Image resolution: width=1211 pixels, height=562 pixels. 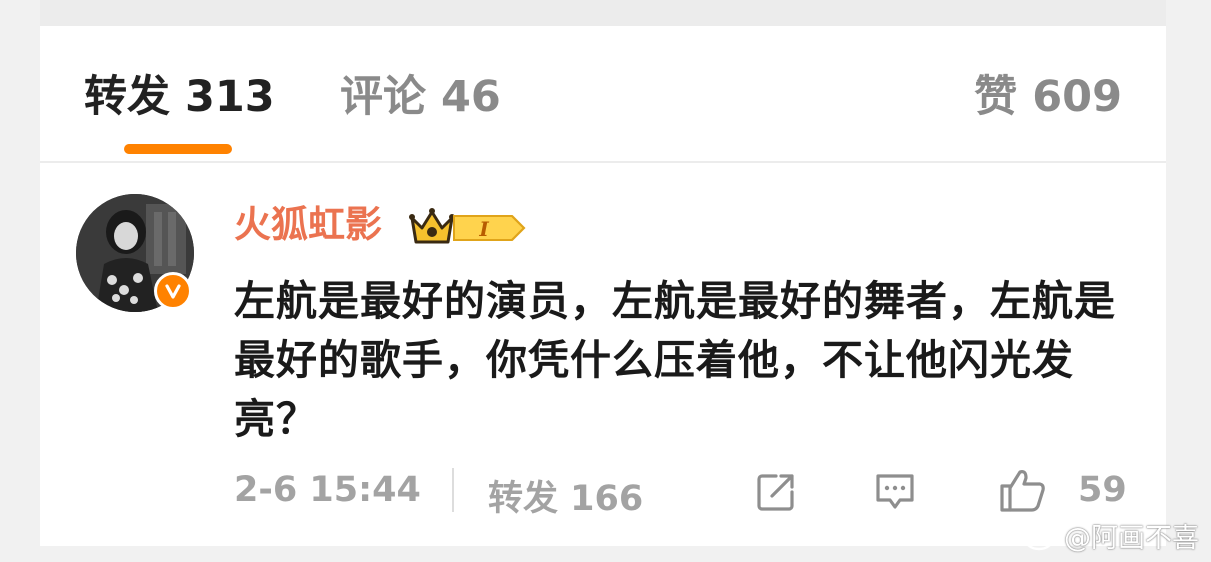 What do you see at coordinates (895, 492) in the screenshot?
I see `comment-icon` at bounding box center [895, 492].